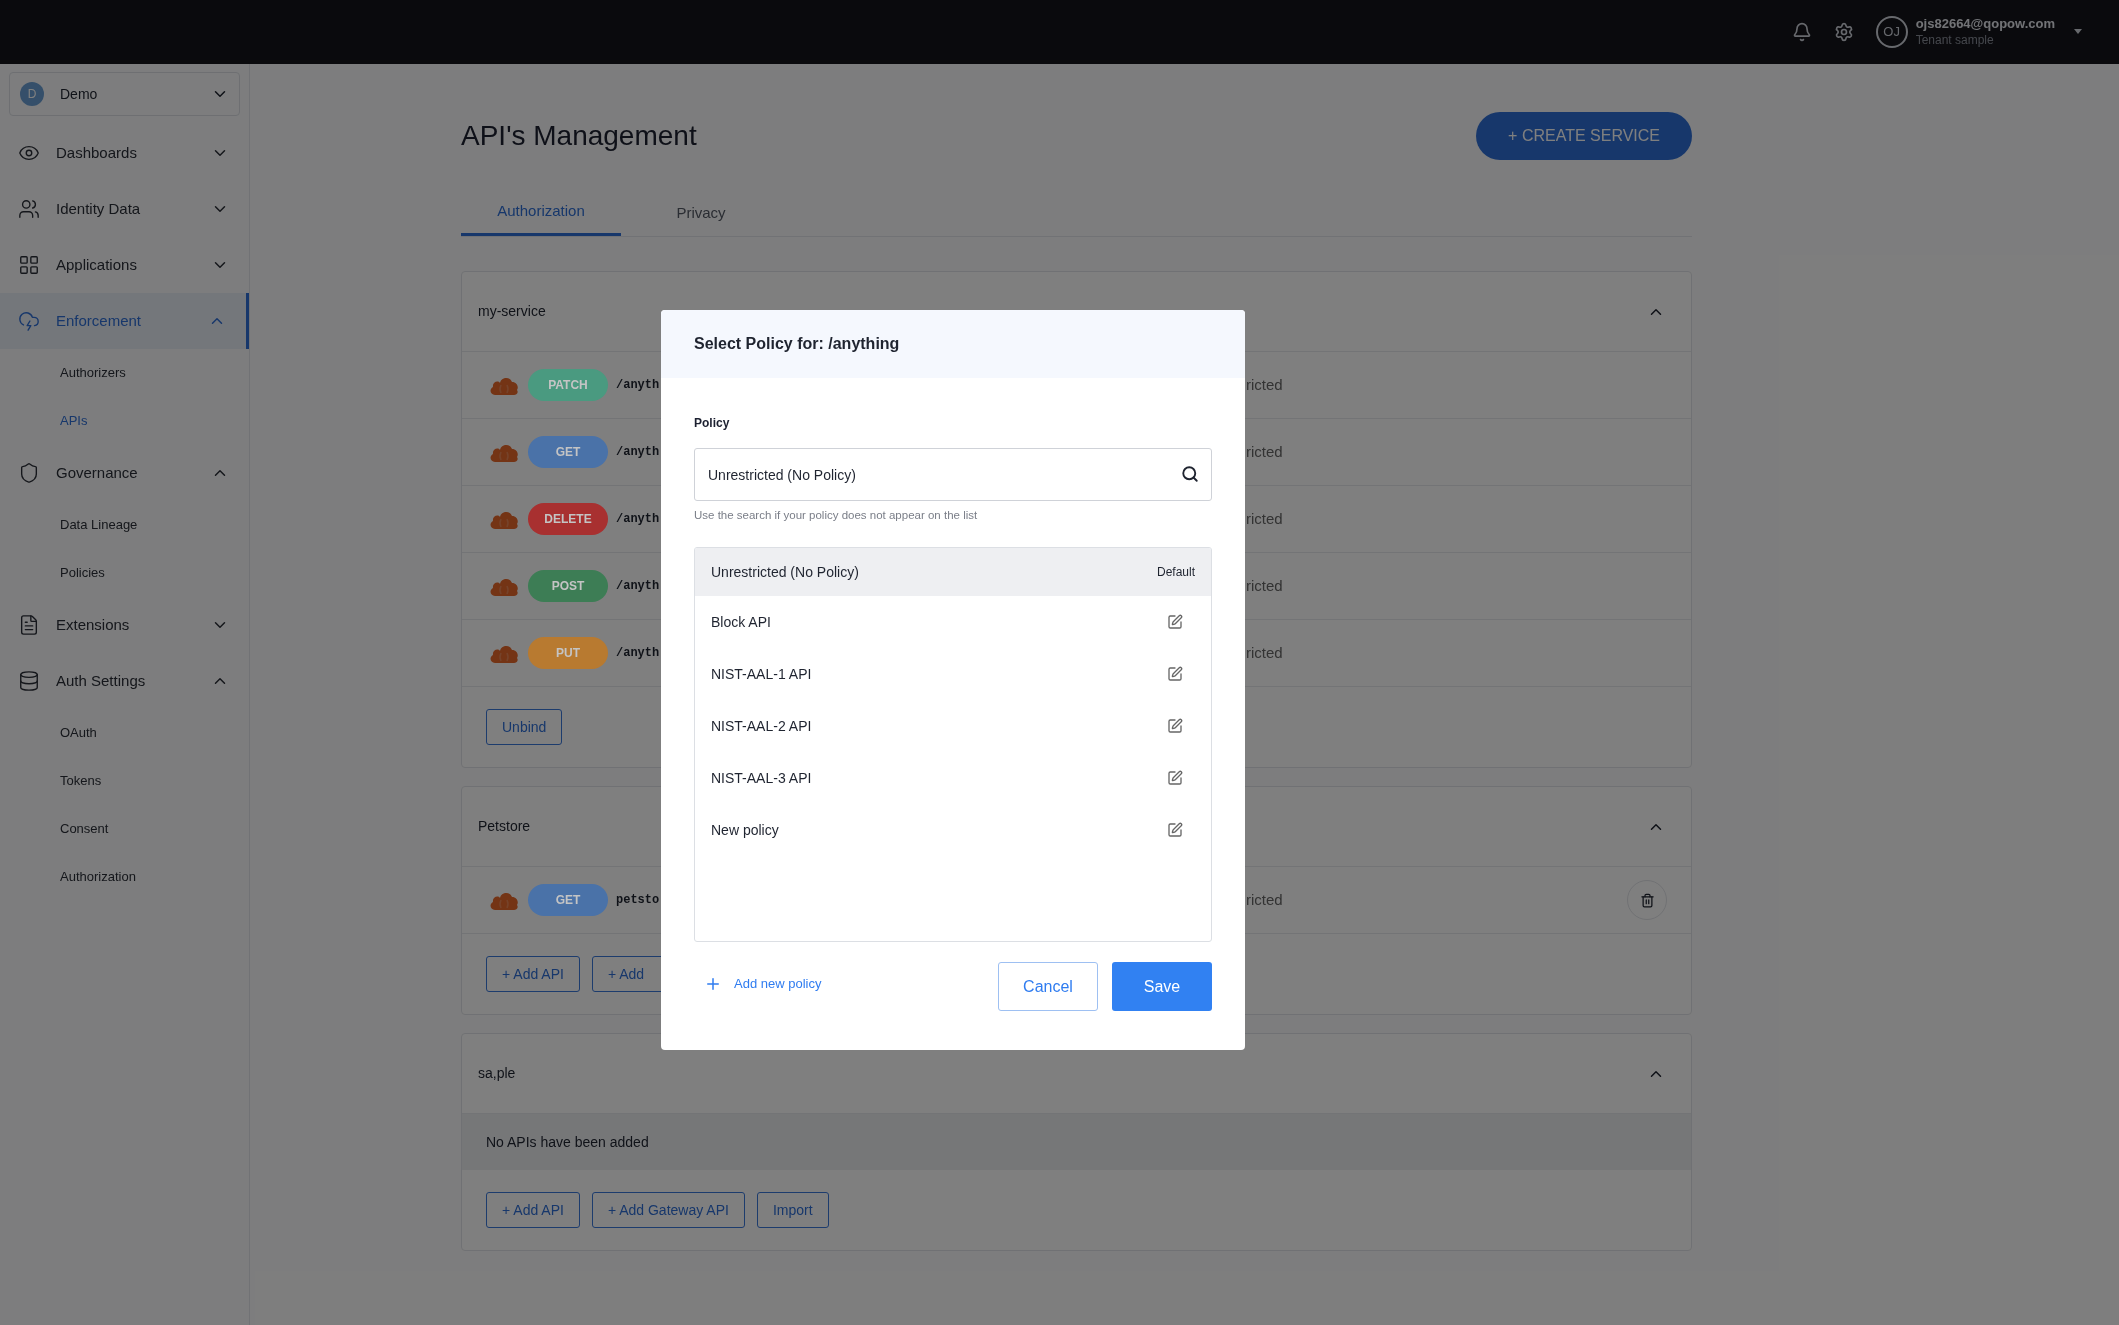  I want to click on page-title: API's Management, so click(579, 136).